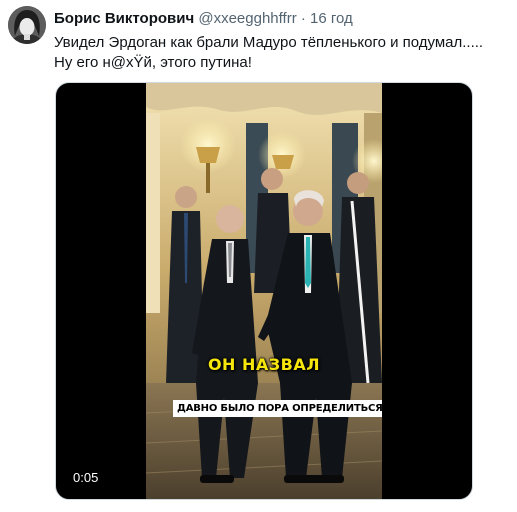 Image resolution: width=517 pixels, height=512 pixels. I want to click on author-avatar, so click(27, 25).